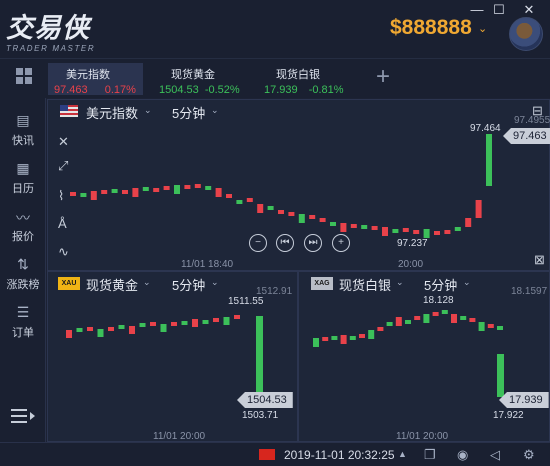 This screenshot has width=550, height=466. I want to click on close-button: ✕, so click(529, 10).